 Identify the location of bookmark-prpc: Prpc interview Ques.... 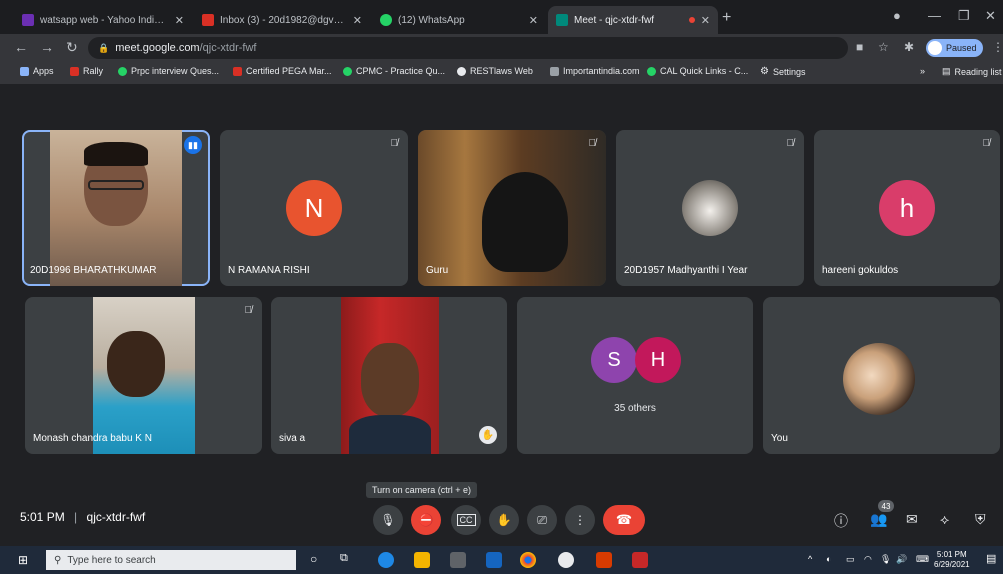
(168, 71).